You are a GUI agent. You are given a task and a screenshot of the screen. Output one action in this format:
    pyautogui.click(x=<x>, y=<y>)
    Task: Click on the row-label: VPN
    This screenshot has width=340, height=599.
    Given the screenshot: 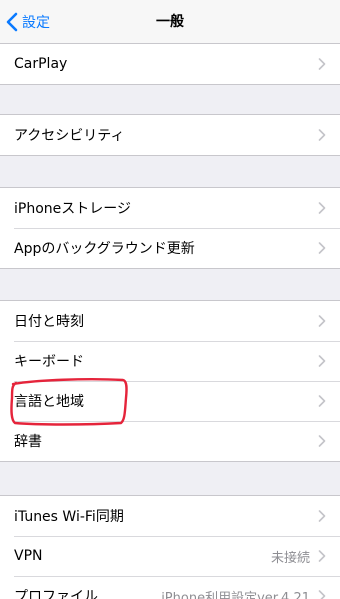 What is the action you would take?
    pyautogui.click(x=28, y=556)
    